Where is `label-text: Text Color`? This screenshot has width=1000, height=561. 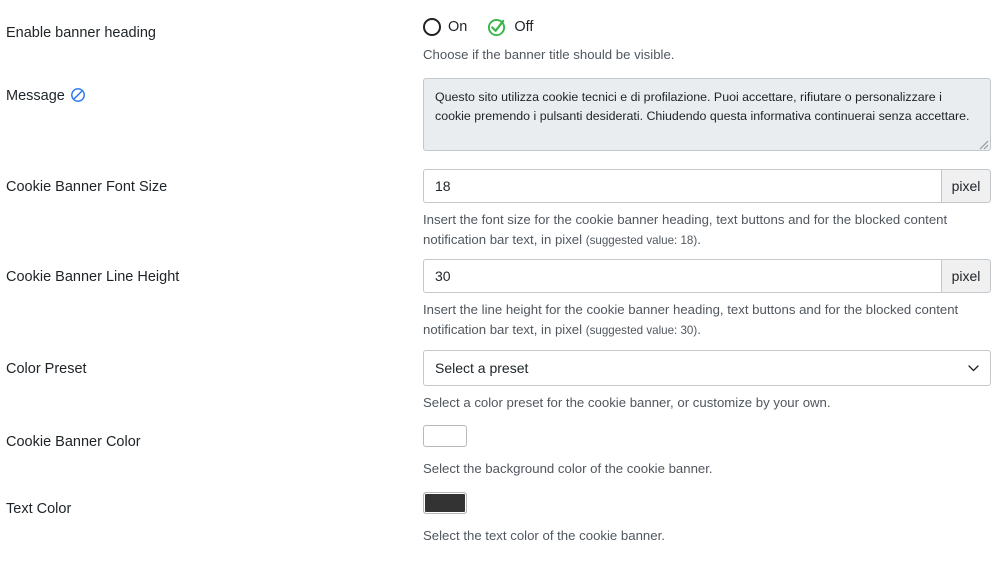
label-text: Text Color is located at coordinates (39, 509).